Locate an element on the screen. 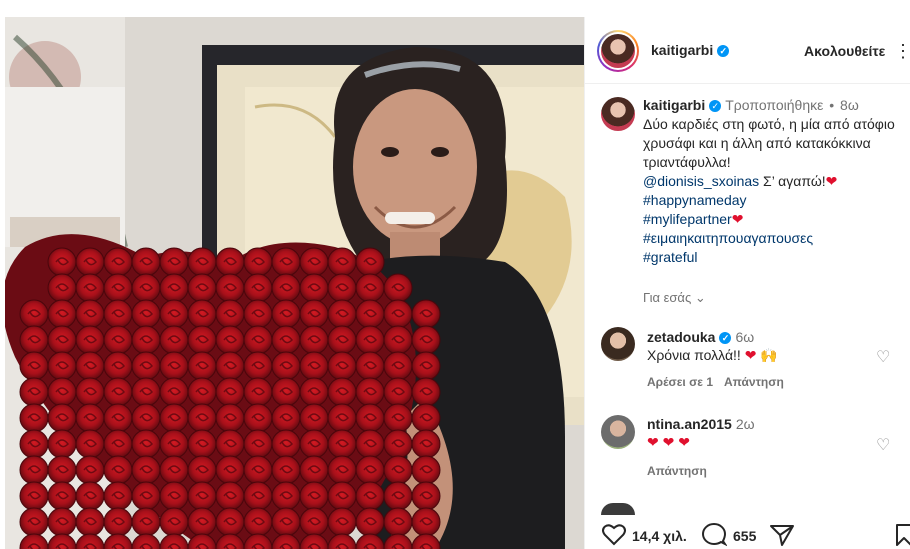 This screenshot has width=910, height=549. for-you-label: Για εσάς is located at coordinates (667, 297).